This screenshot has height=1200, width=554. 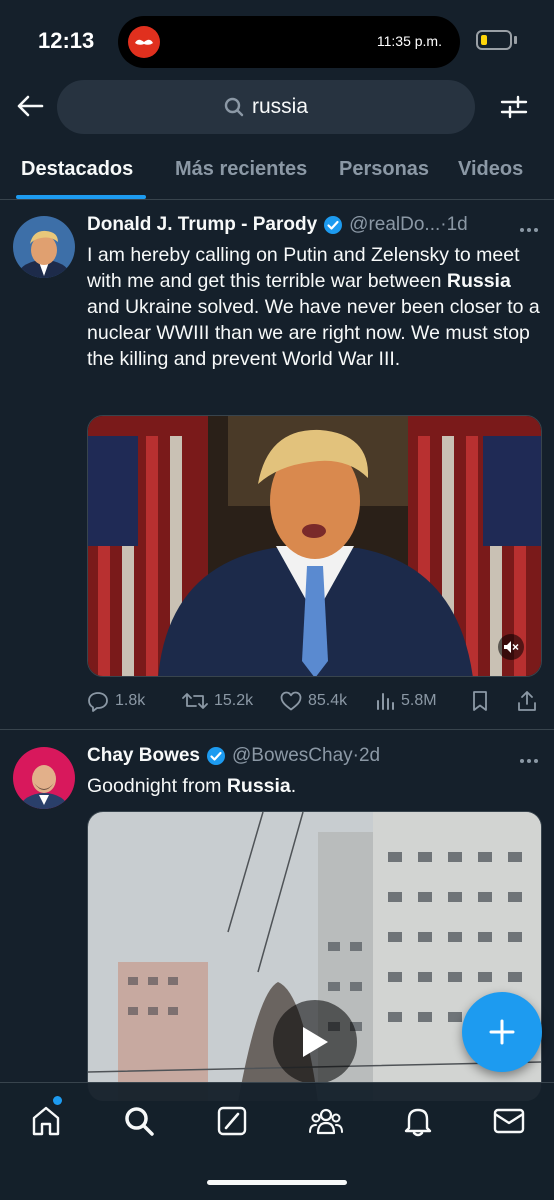 What do you see at coordinates (98, 702) in the screenshot?
I see `reply-icon` at bounding box center [98, 702].